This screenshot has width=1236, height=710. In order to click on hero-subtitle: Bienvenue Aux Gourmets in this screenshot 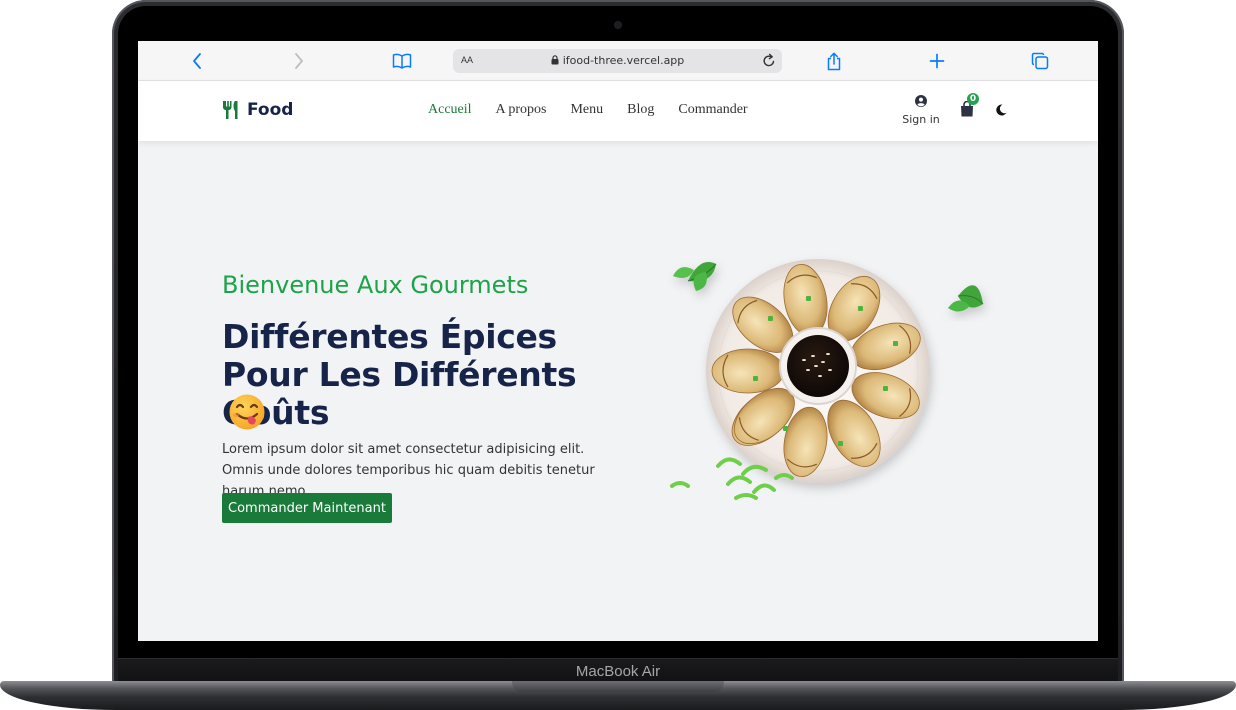, I will do `click(375, 285)`.